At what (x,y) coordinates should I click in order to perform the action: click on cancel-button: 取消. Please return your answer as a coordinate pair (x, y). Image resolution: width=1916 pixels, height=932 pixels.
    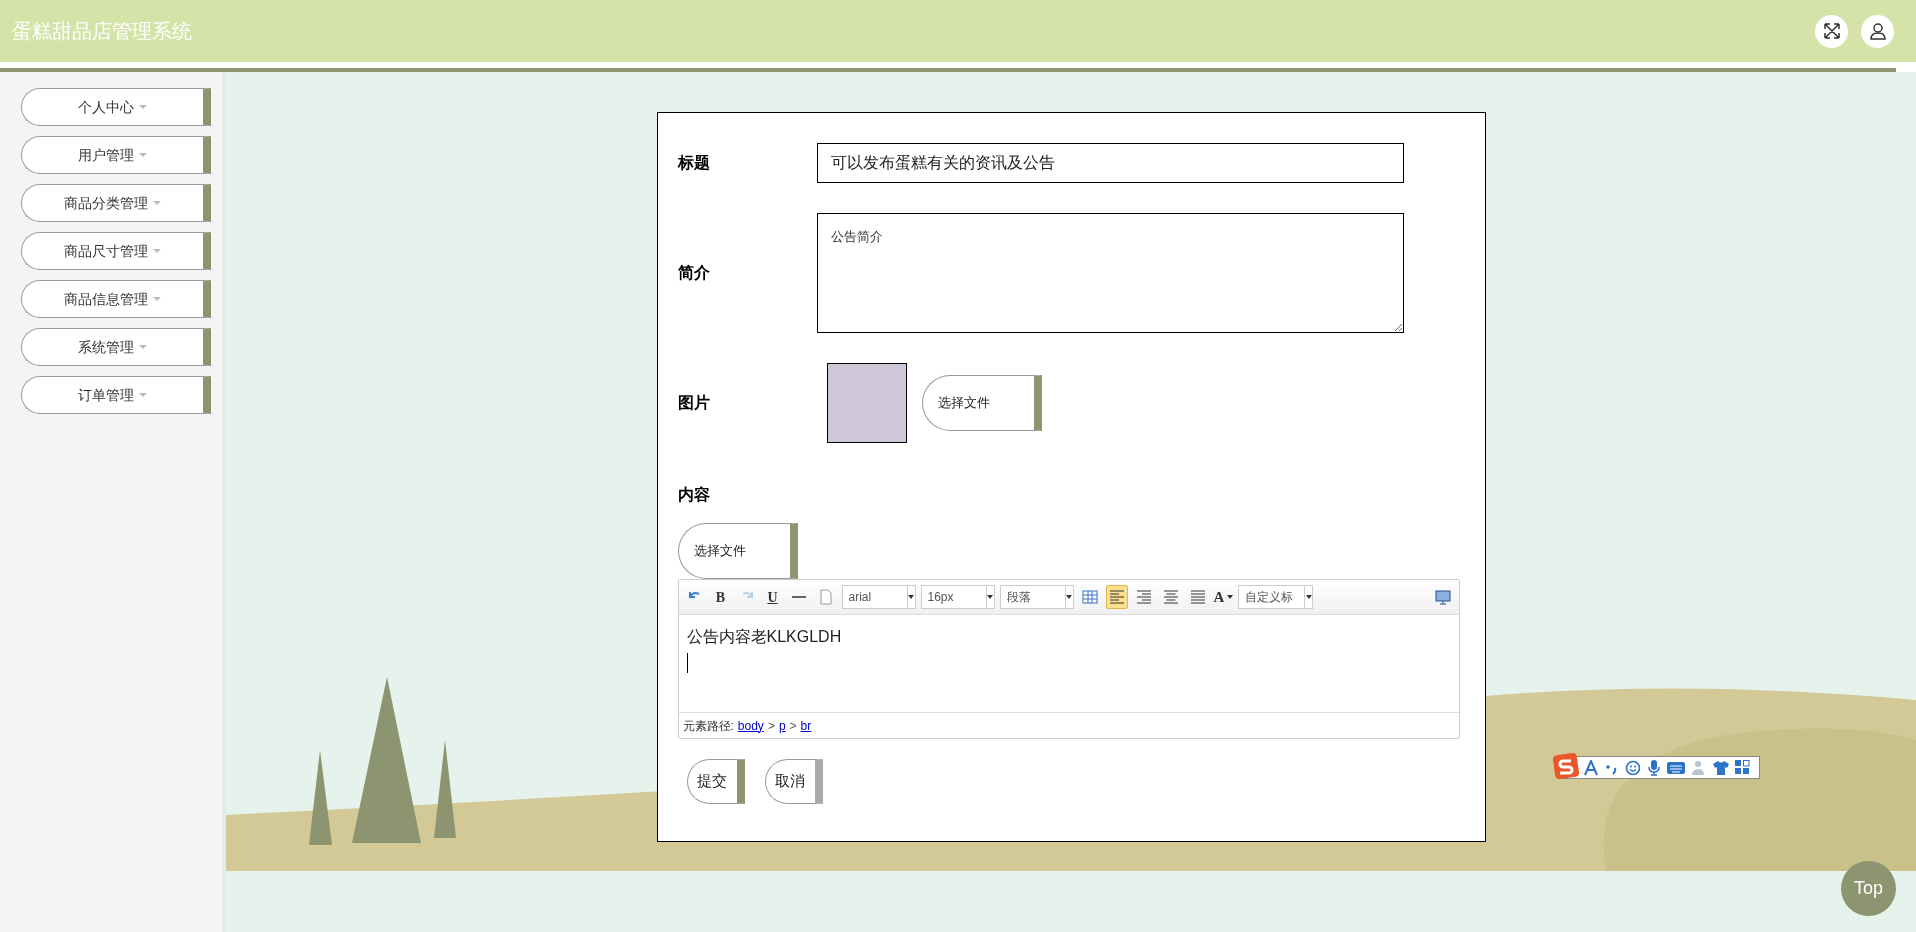
    Looking at the image, I should click on (793, 781).